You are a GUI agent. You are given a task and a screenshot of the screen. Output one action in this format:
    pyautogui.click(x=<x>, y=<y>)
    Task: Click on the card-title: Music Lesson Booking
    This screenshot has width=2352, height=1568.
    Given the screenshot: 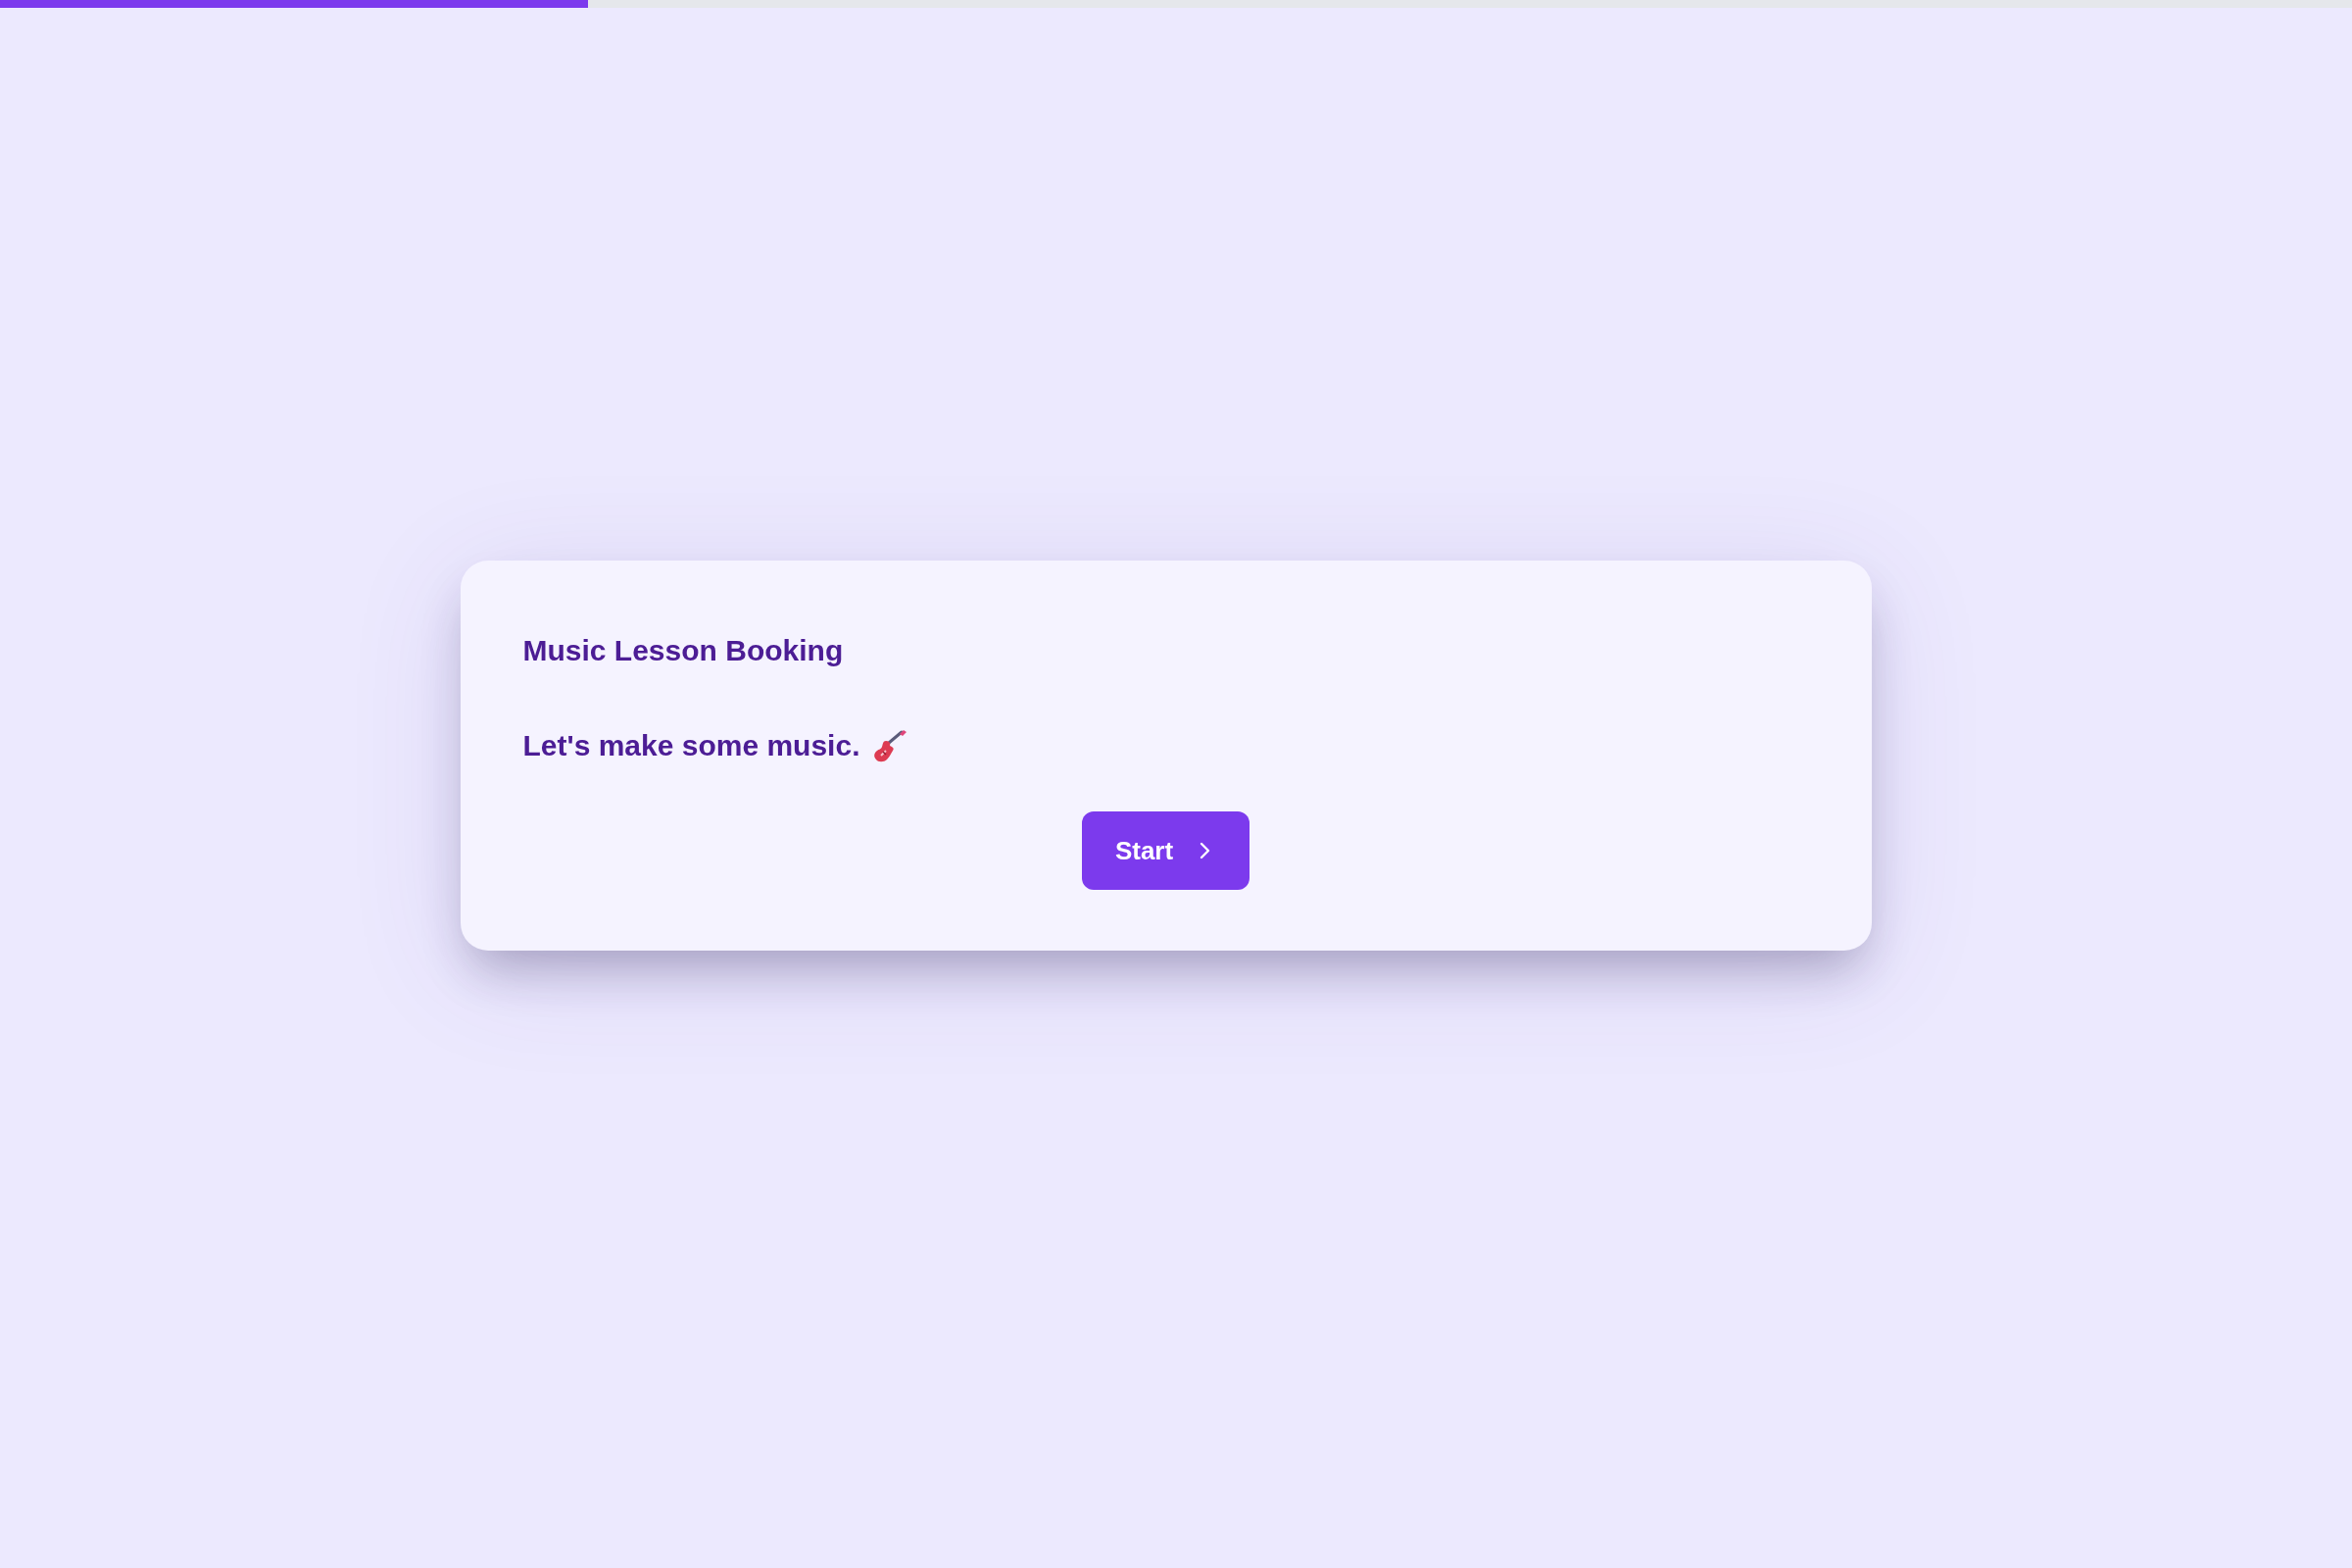 What is the action you would take?
    pyautogui.click(x=683, y=650)
    